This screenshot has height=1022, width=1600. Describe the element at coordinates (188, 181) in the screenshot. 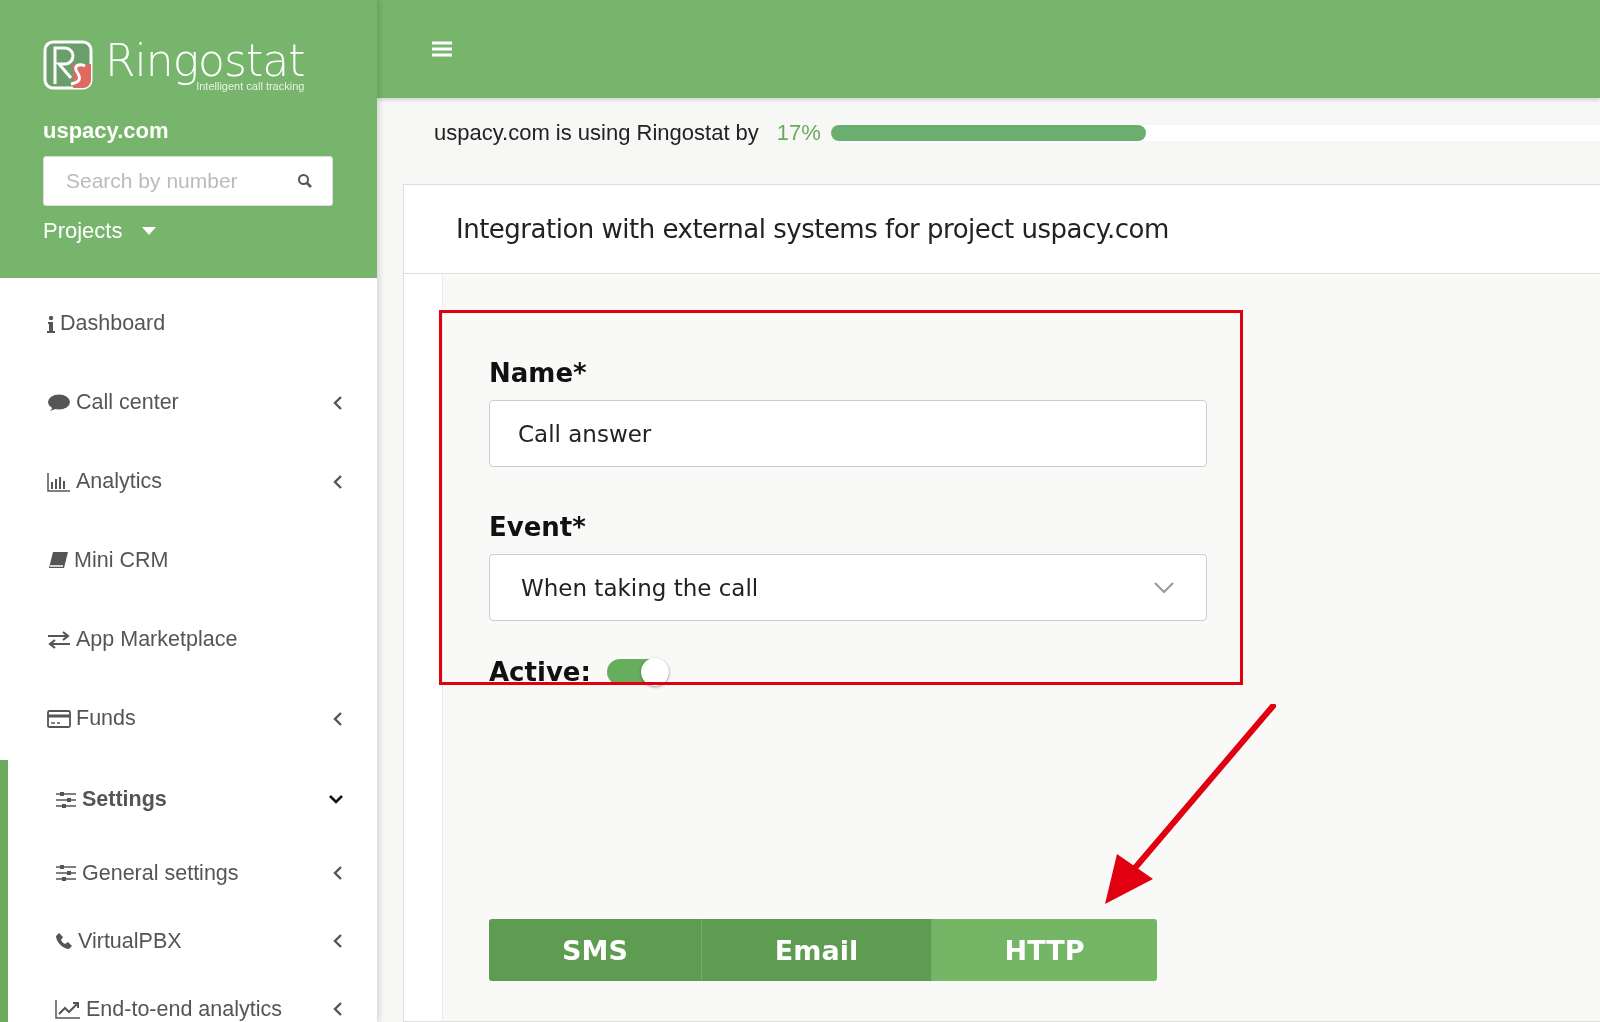

I see `search-field: Search by number` at that location.